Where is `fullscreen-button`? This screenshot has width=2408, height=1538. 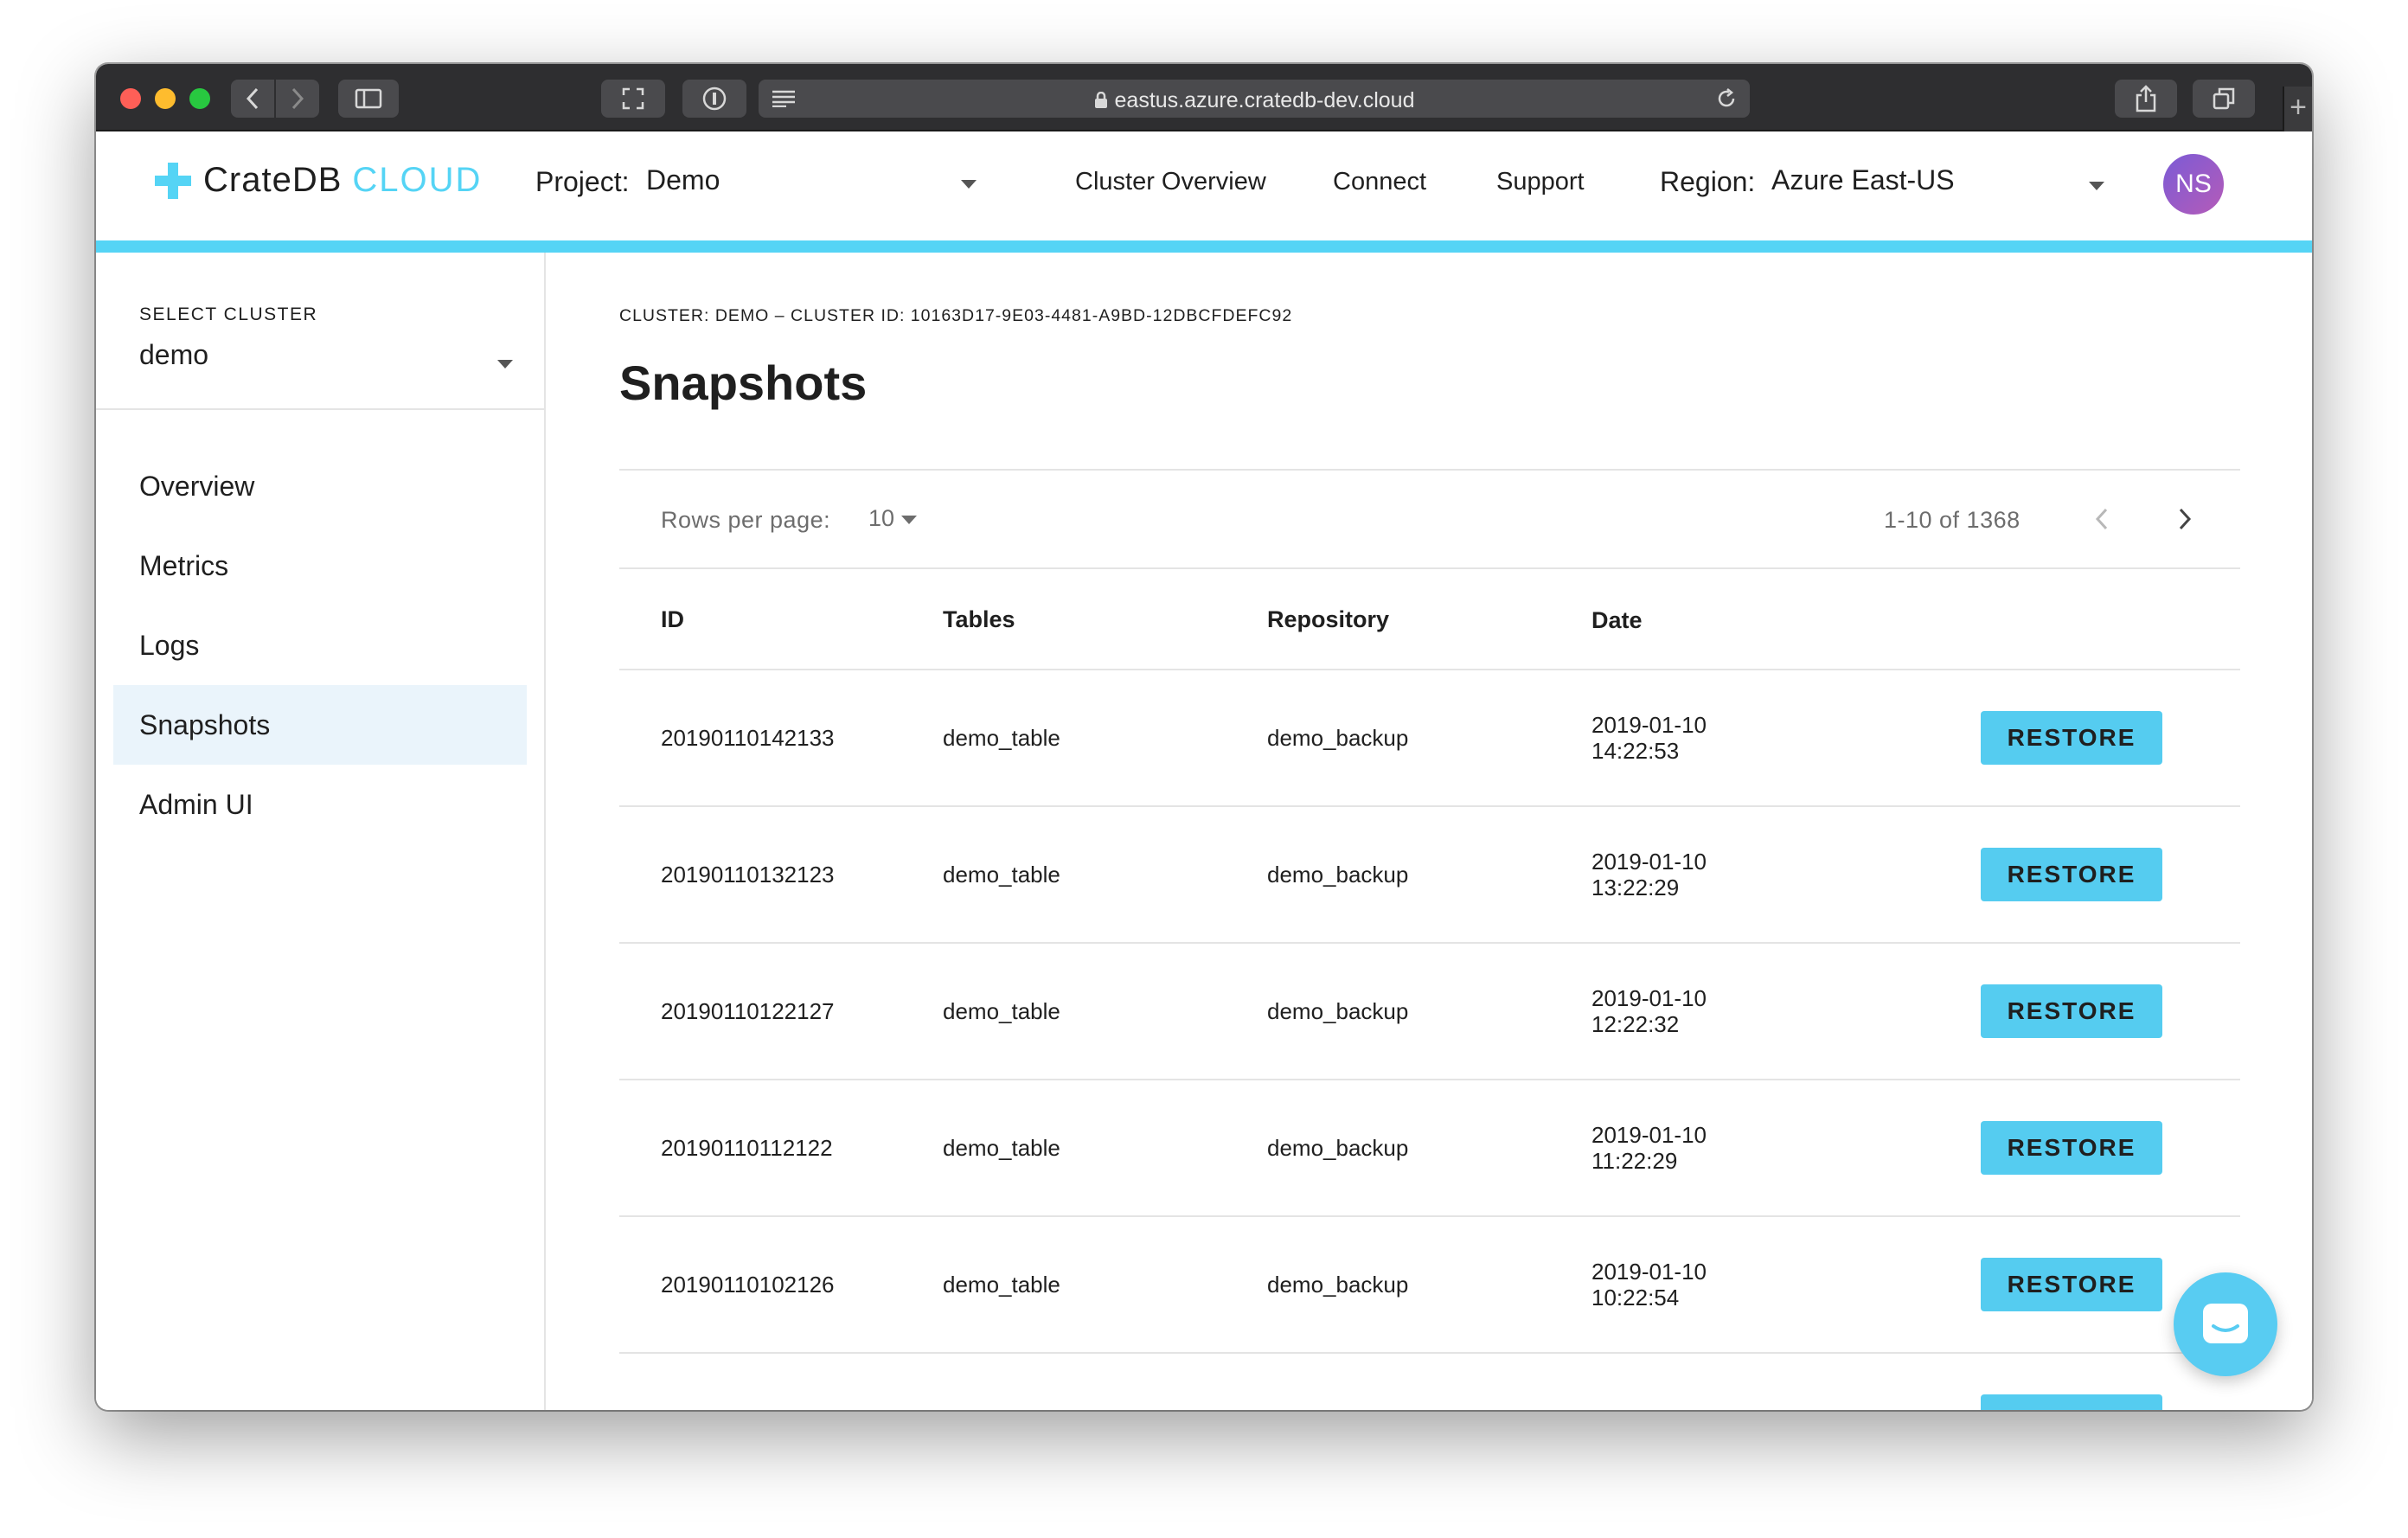
fullscreen-button is located at coordinates (633, 99).